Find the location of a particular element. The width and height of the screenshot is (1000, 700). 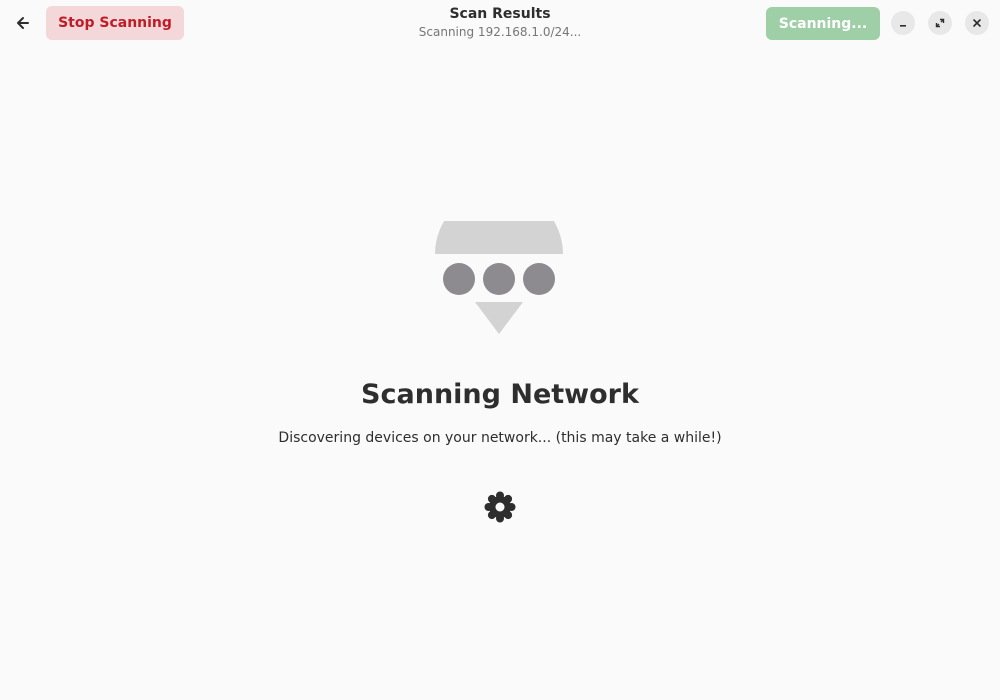

status-title: Scanning Network is located at coordinates (500, 394).